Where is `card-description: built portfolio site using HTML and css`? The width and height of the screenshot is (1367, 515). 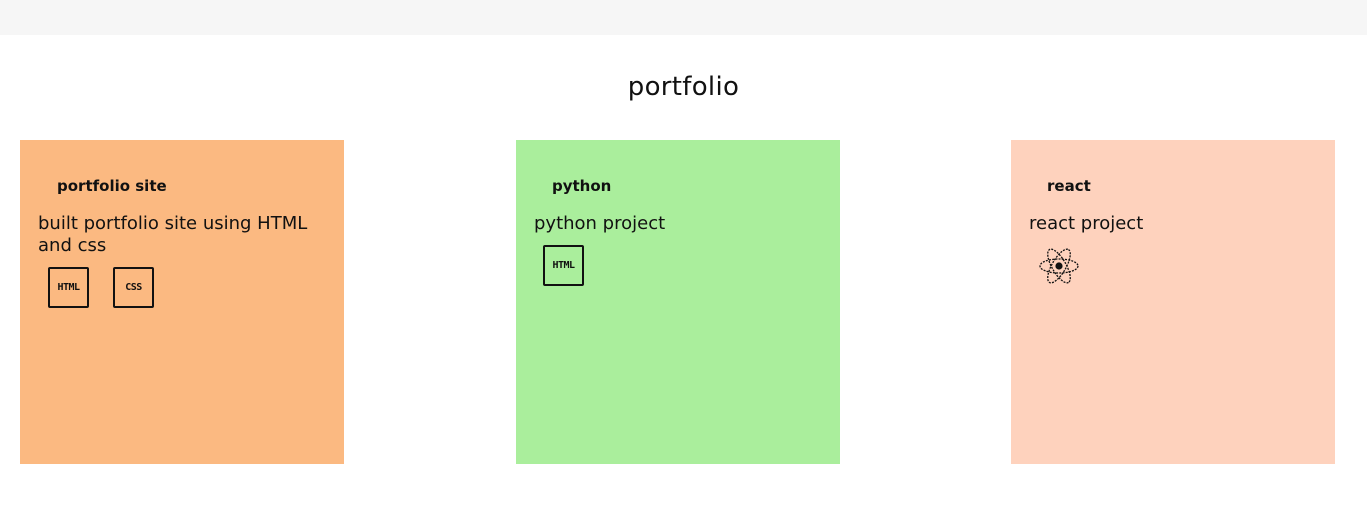 card-description: built portfolio site using HTML and css is located at coordinates (173, 234).